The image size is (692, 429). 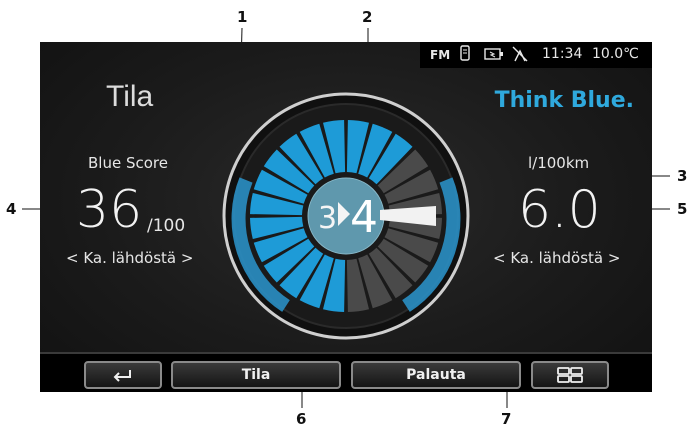 I want to click on clock: 11:34, so click(x=562, y=54).